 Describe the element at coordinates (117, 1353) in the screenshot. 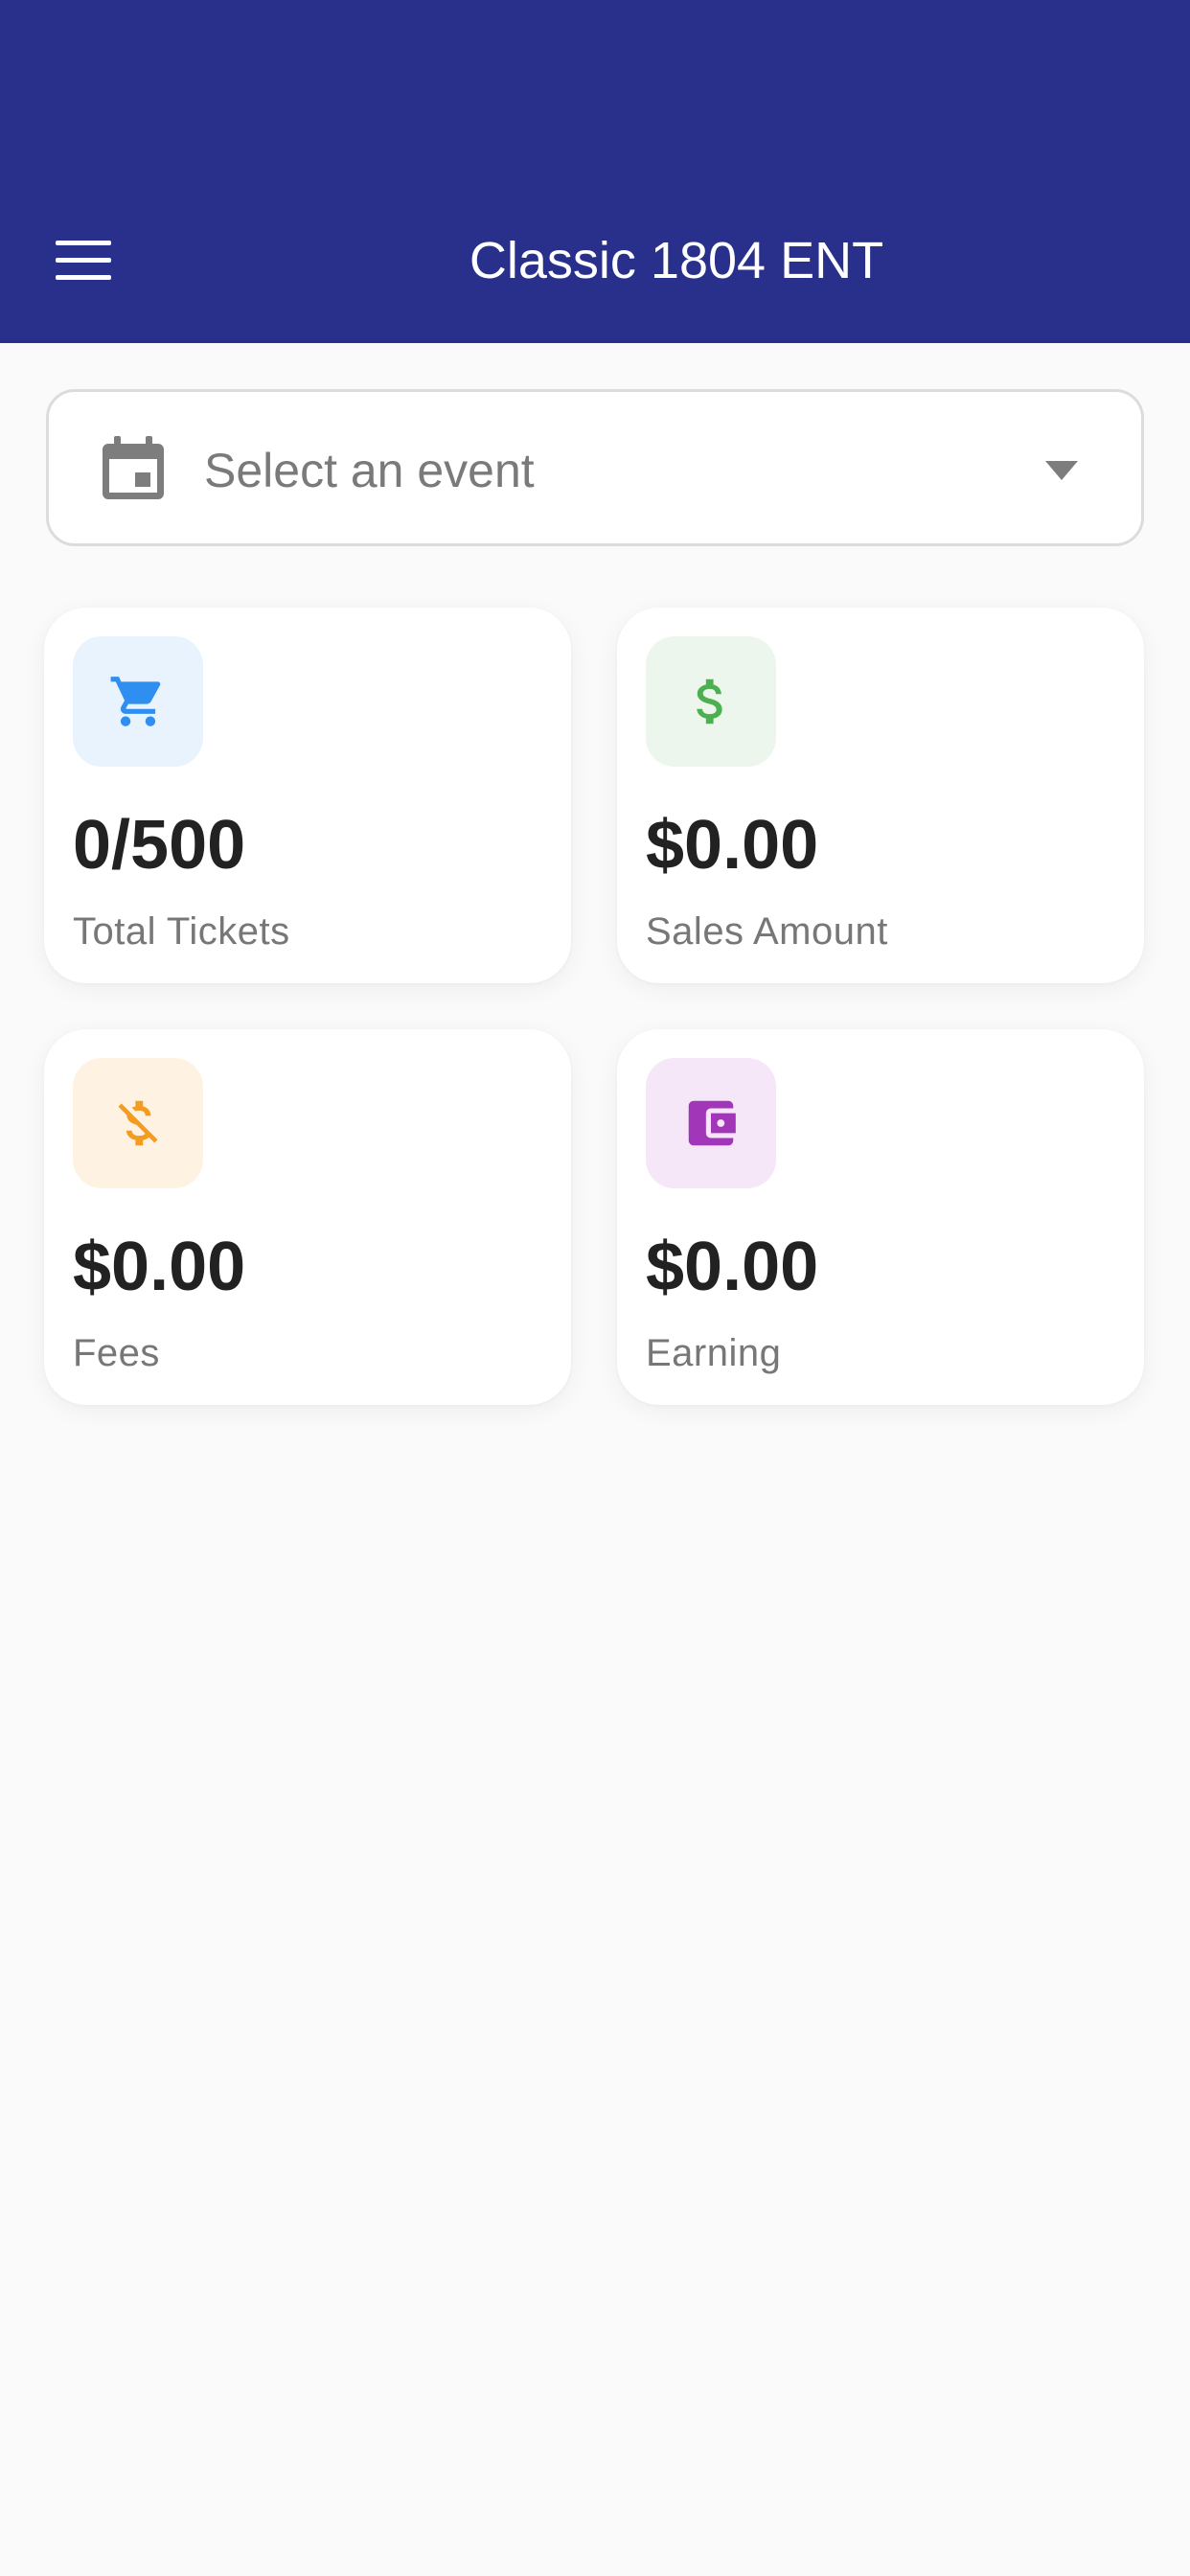

I see `stat-label: Fees` at that location.